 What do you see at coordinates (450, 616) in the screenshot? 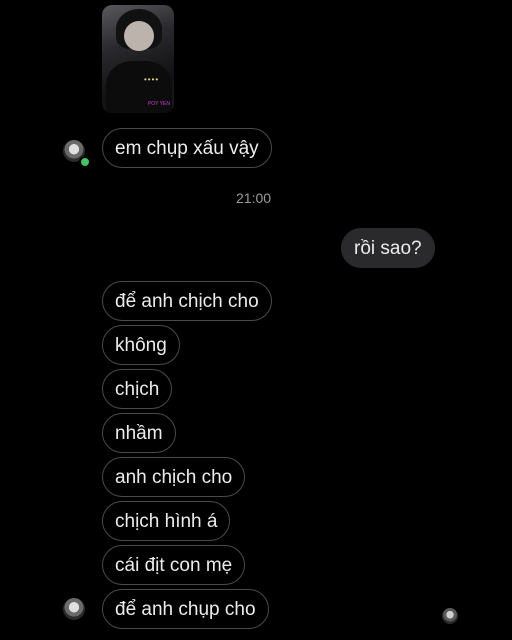
I see `seen-receipt-avatar` at bounding box center [450, 616].